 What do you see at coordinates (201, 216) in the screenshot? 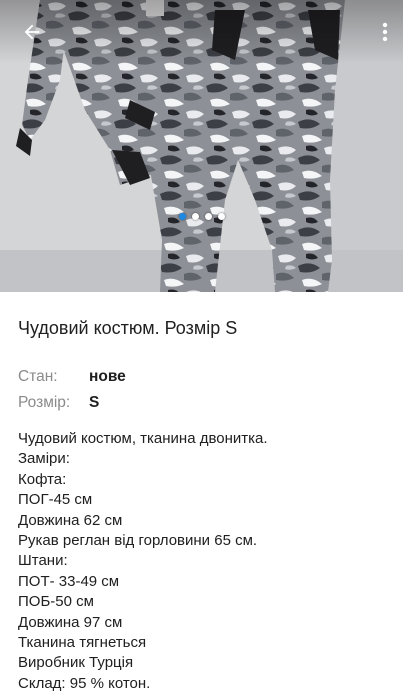
I see `gallery-pagination` at bounding box center [201, 216].